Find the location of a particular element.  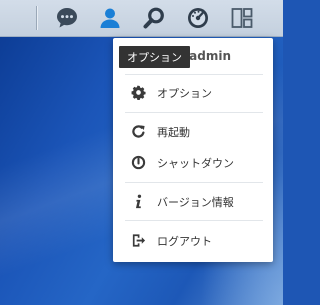

menu-item-restart: 再起動 is located at coordinates (193, 131).